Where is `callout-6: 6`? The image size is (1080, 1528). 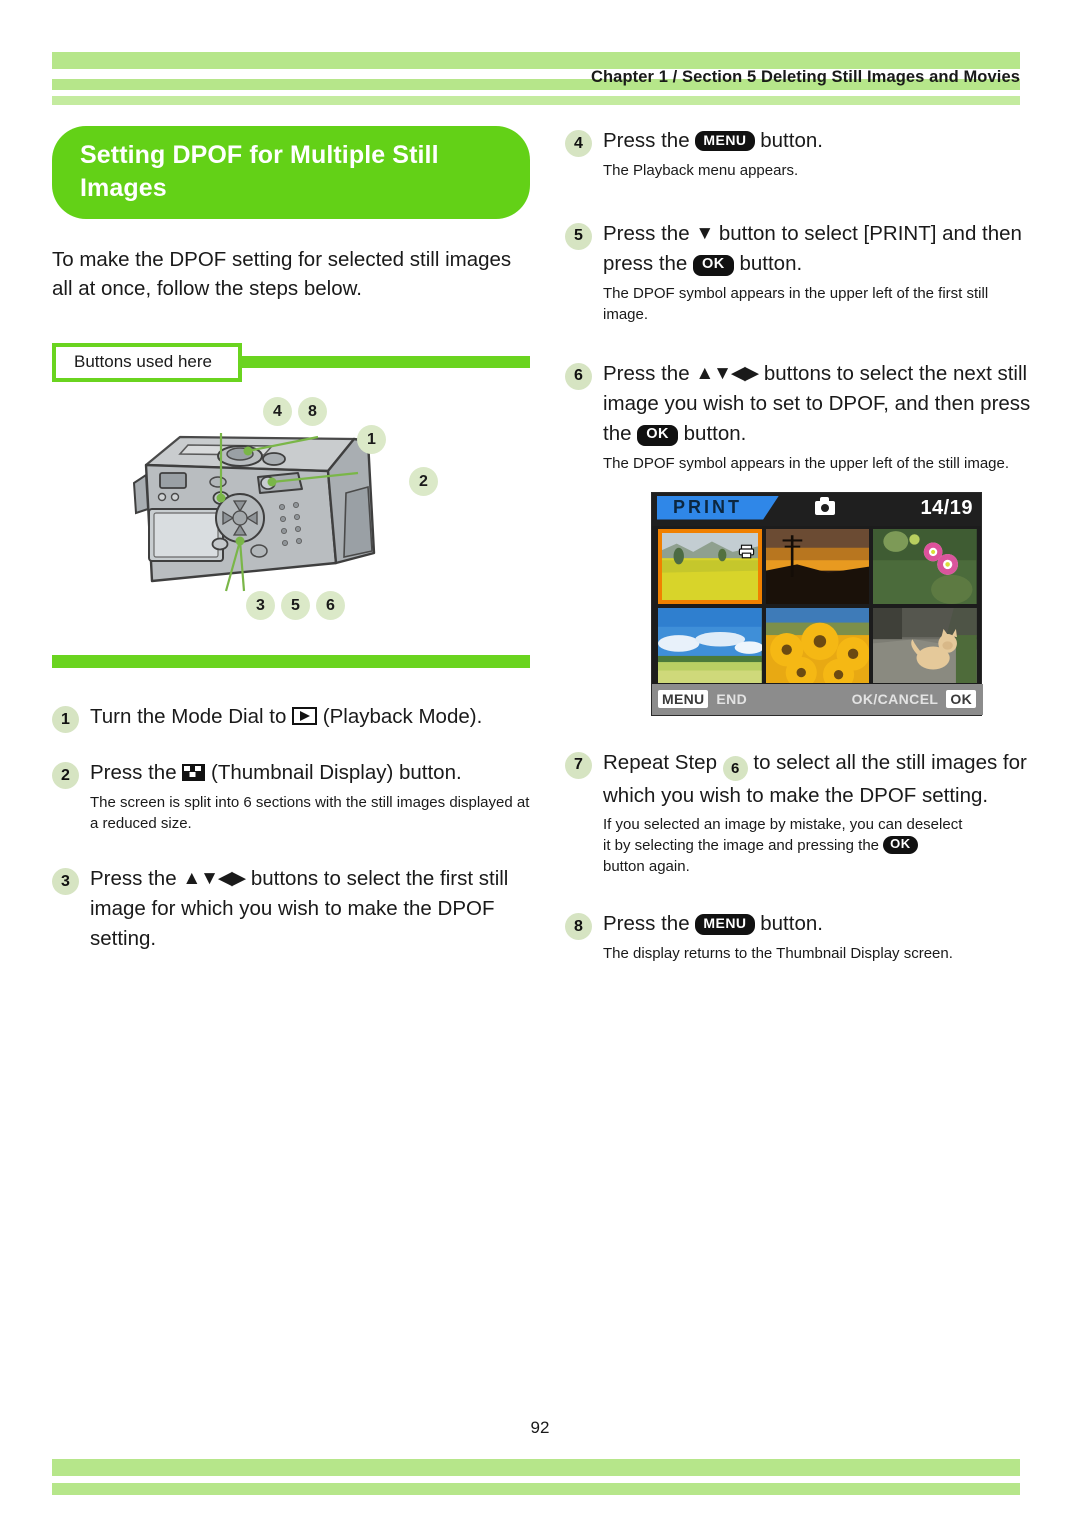 callout-6: 6 is located at coordinates (330, 606).